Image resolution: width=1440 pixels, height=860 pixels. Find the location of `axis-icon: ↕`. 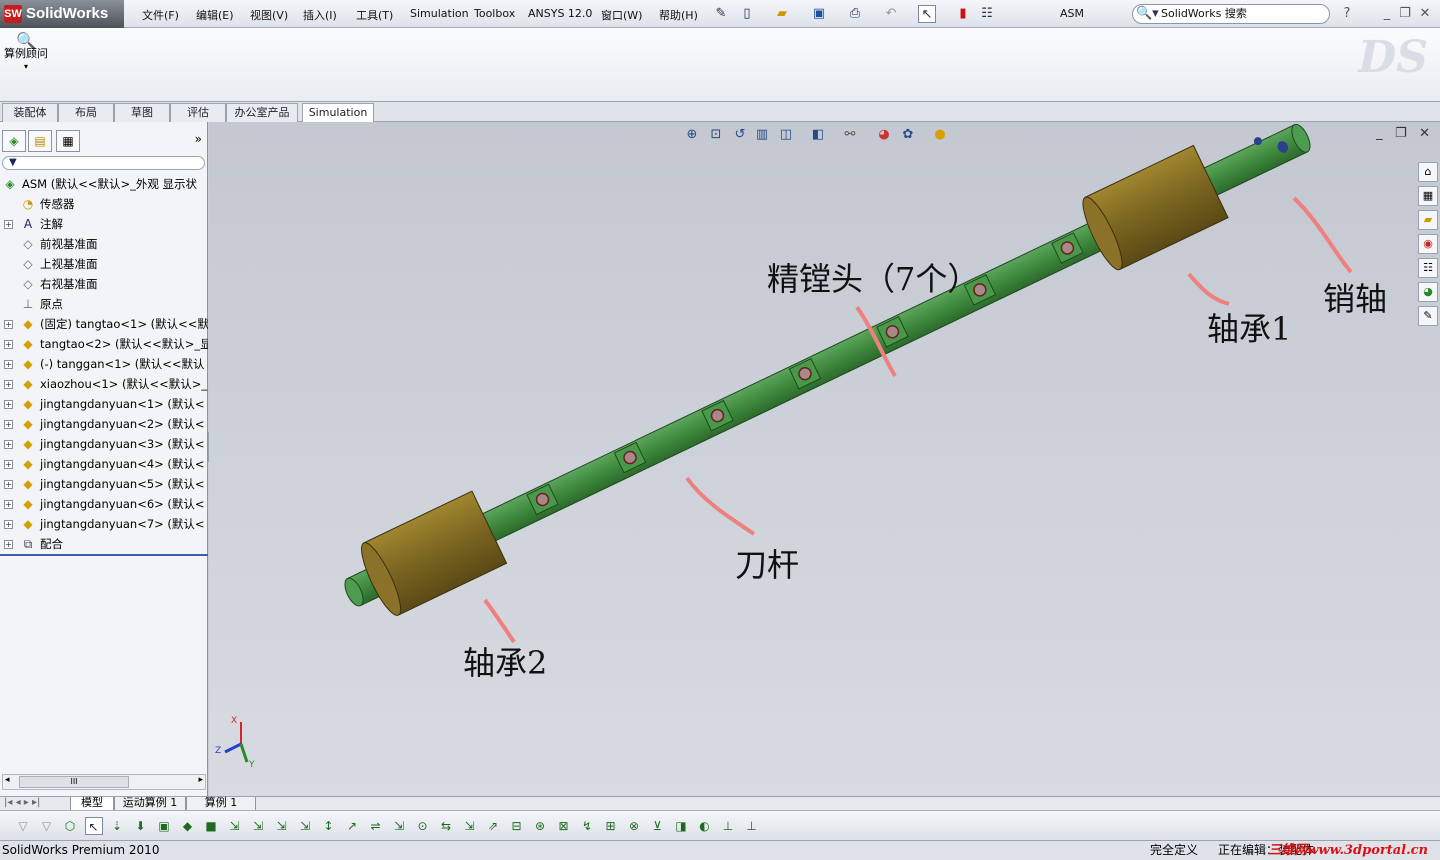

axis-icon: ↕ is located at coordinates (329, 826).